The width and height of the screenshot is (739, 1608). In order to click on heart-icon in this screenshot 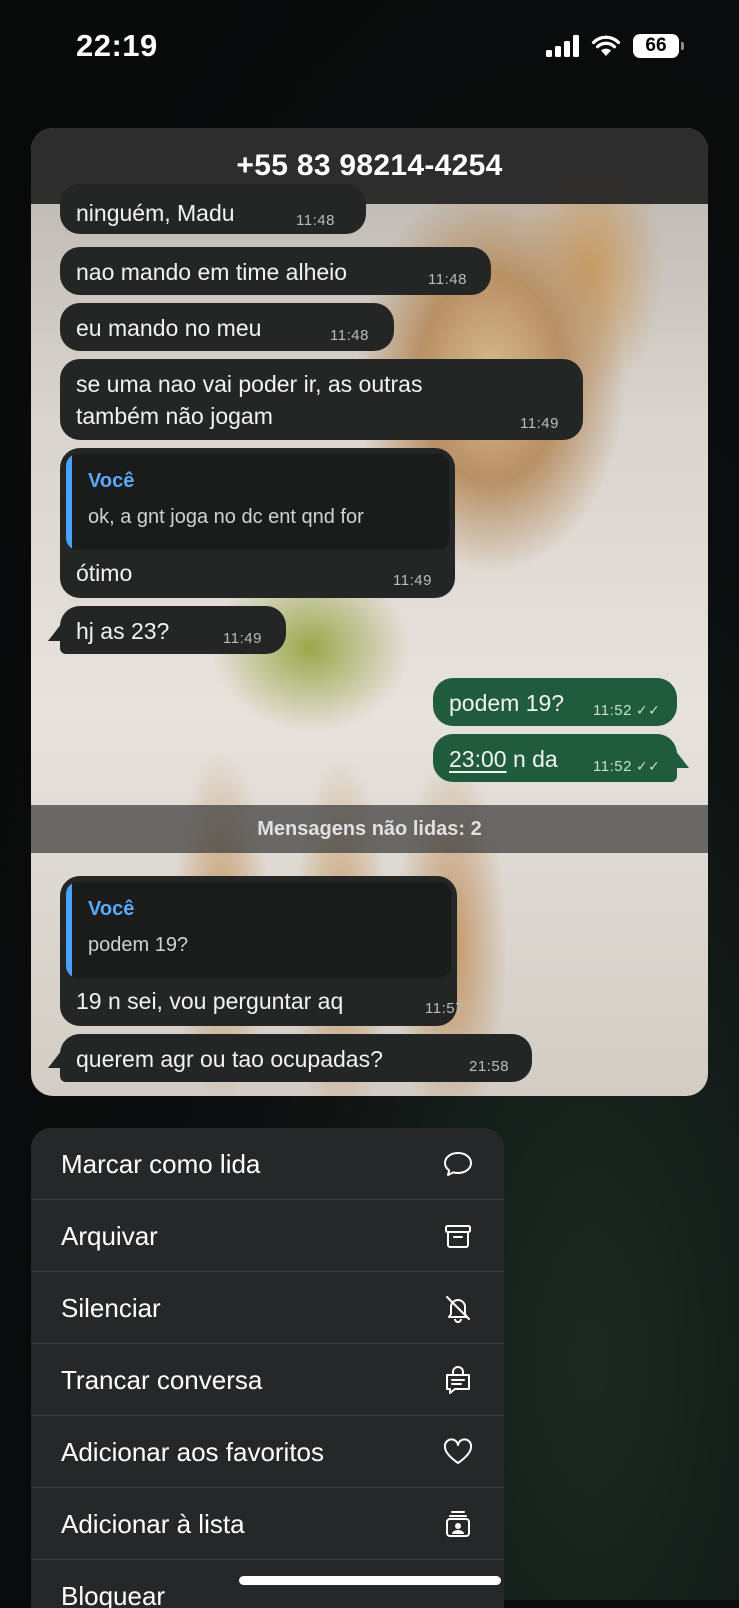, I will do `click(458, 1451)`.